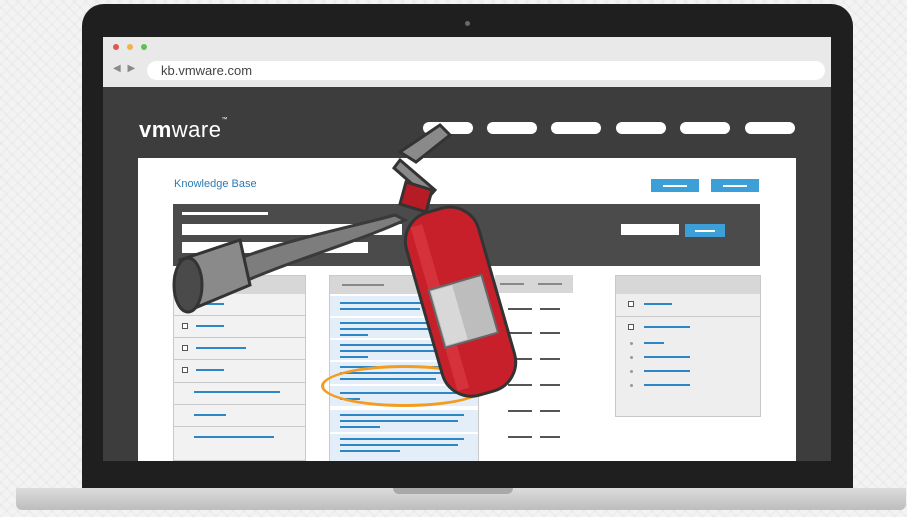 The image size is (907, 517). Describe the element at coordinates (705, 230) in the screenshot. I see `search-button` at that location.